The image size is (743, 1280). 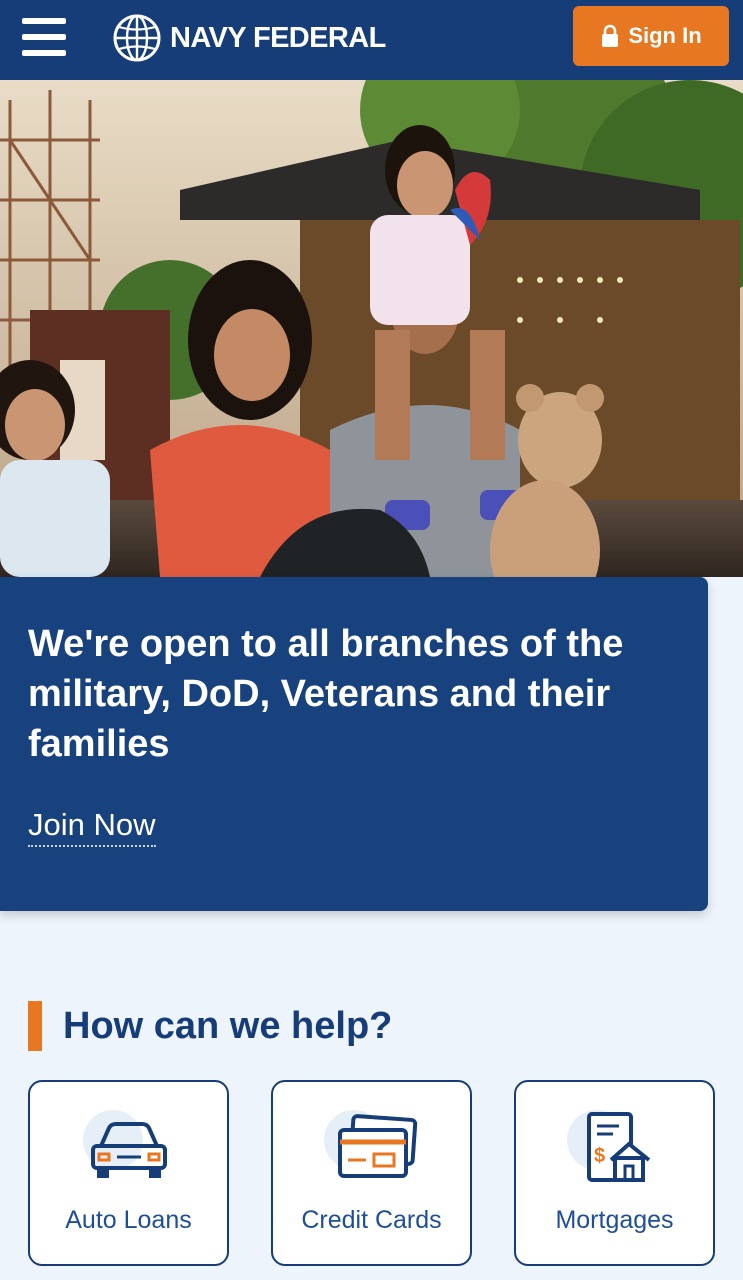 I want to click on hamburger-menu-icon, so click(x=44, y=37).